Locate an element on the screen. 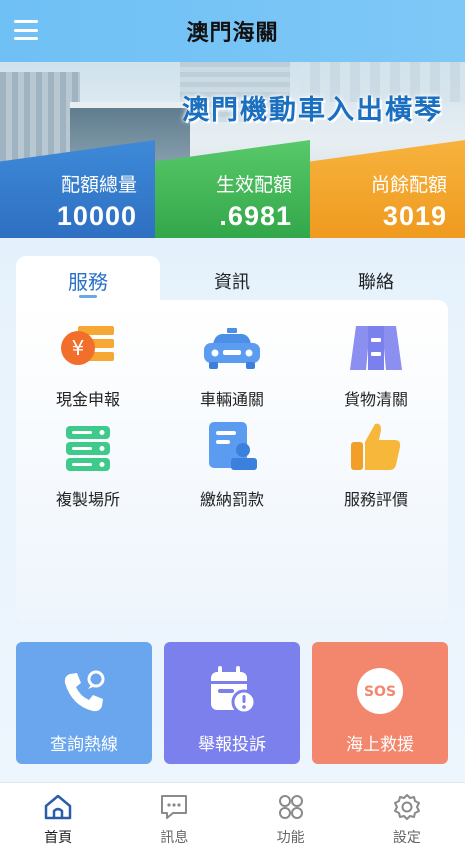 Image resolution: width=465 pixels, height=852 pixels. pay-fine-icon is located at coordinates (232, 446).